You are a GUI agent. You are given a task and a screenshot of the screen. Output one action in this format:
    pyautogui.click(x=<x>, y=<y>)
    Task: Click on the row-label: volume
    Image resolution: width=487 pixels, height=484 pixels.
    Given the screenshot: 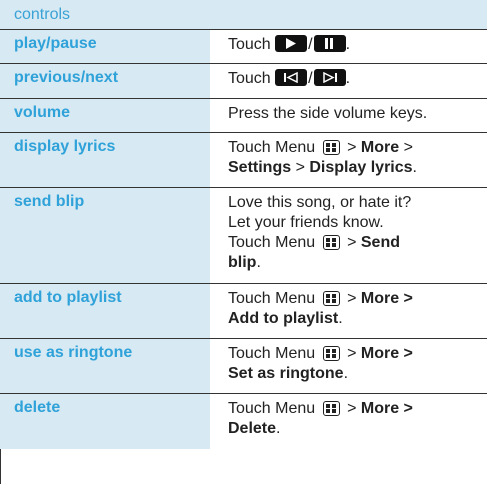 What is the action you would take?
    pyautogui.click(x=105, y=115)
    